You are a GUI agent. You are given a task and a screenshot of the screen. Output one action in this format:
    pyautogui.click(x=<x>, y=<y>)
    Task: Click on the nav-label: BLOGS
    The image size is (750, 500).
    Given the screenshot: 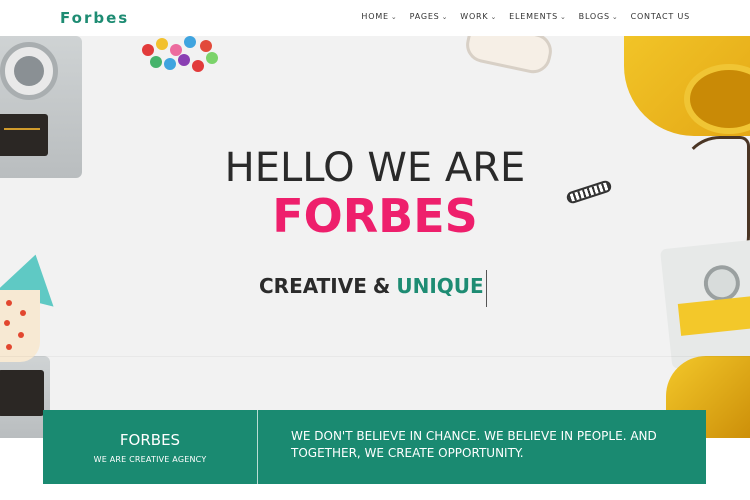 What is the action you would take?
    pyautogui.click(x=594, y=16)
    